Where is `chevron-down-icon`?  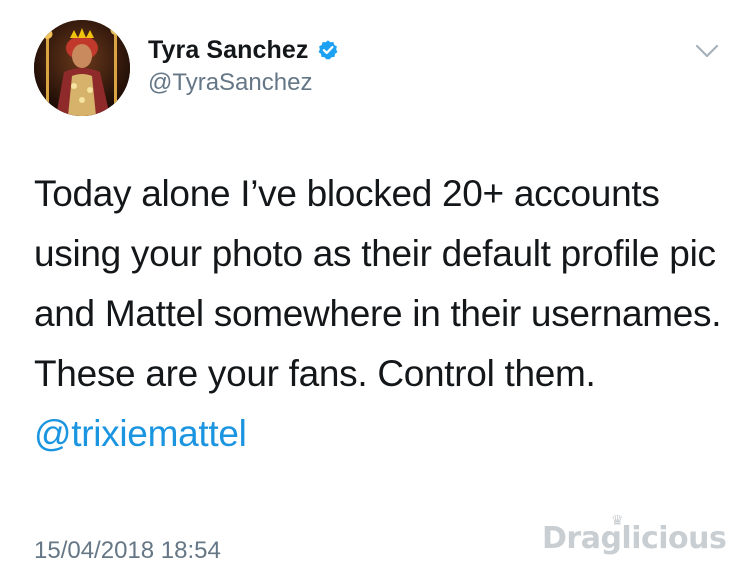
chevron-down-icon is located at coordinates (707, 51).